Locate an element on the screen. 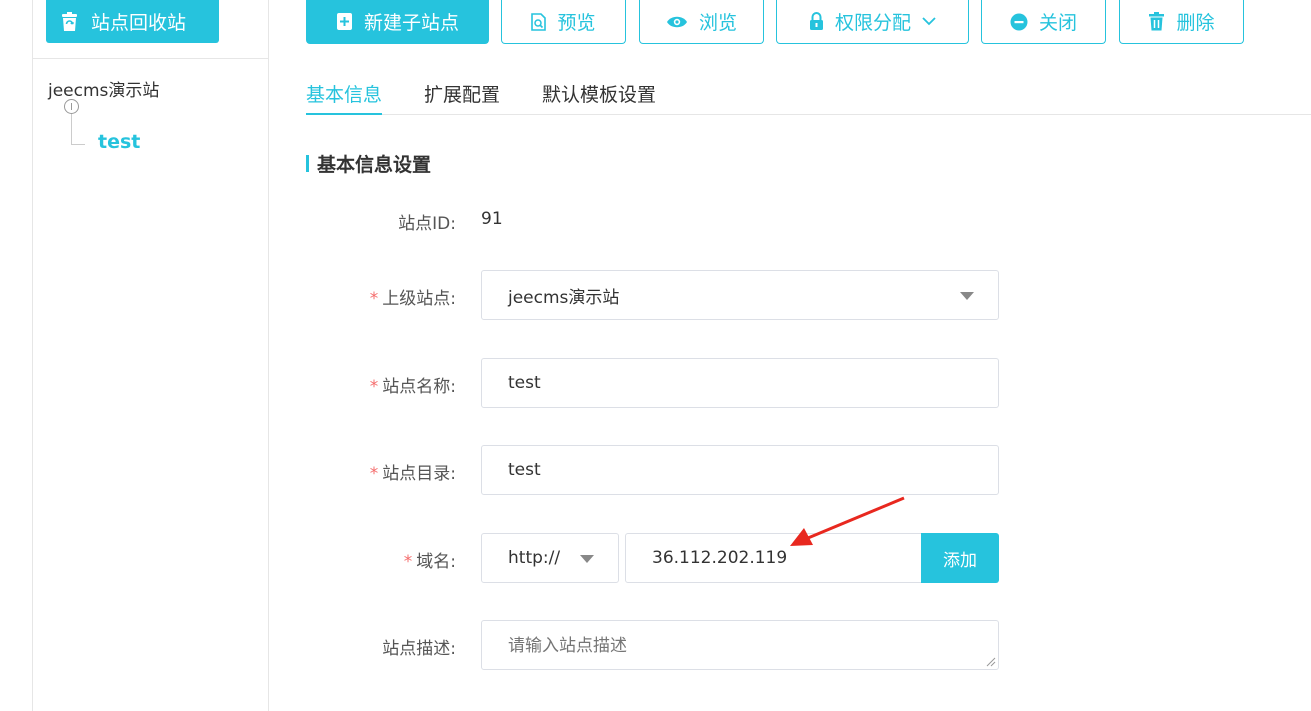 This screenshot has height=711, width=1311. chevron-down-icon is located at coordinates (929, 21).